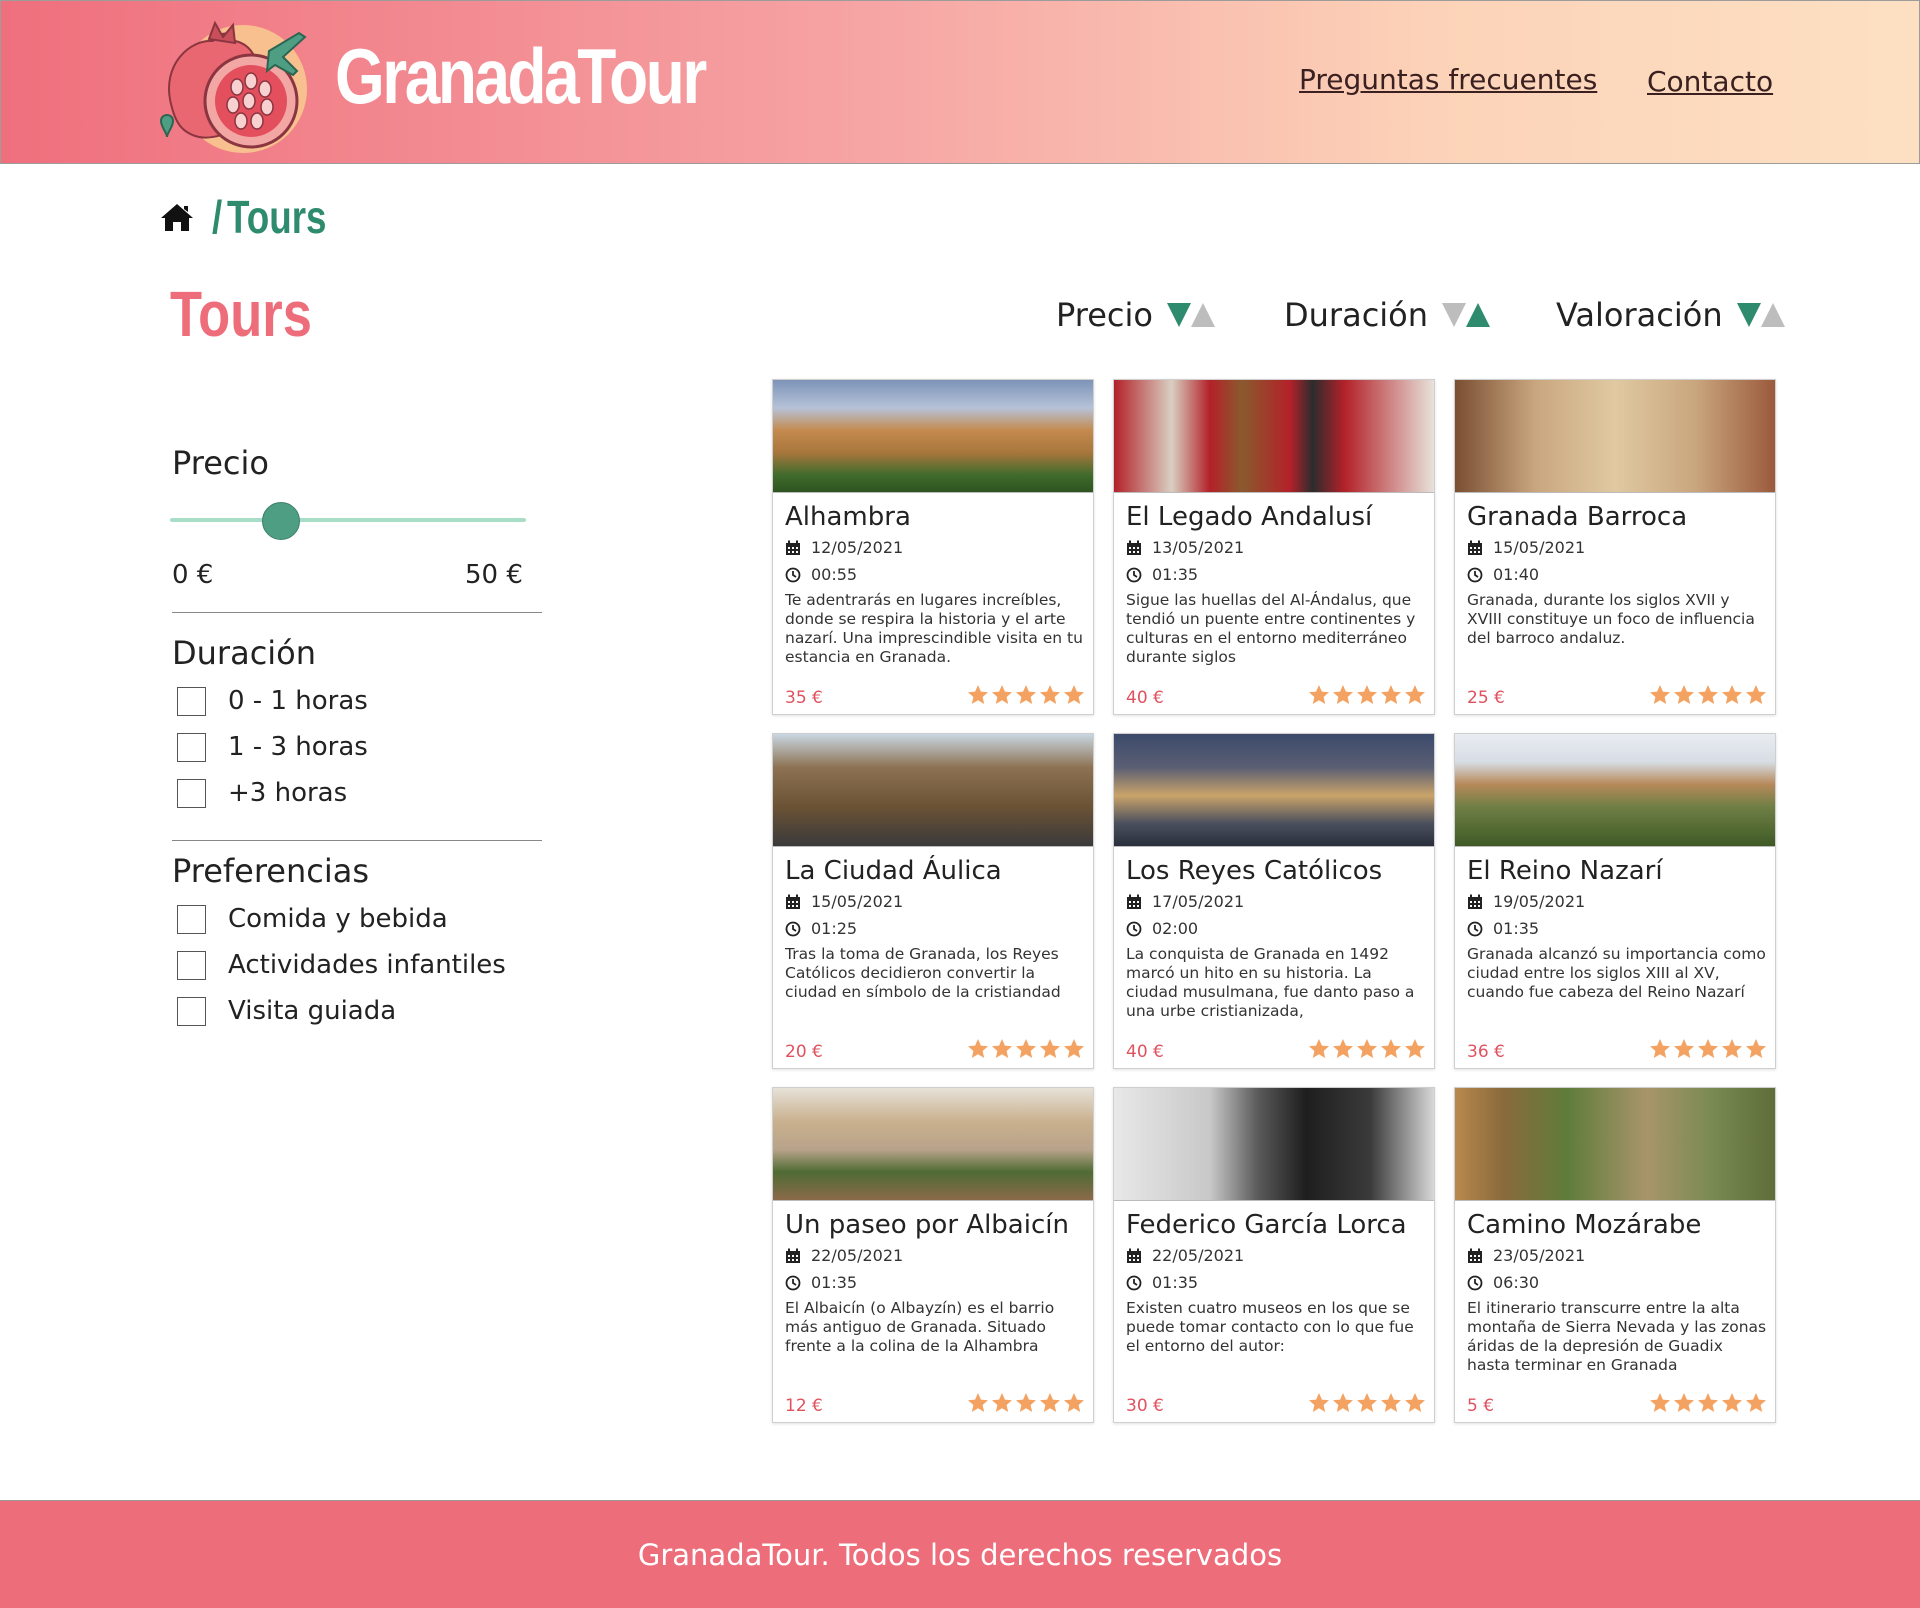 Image resolution: width=1920 pixels, height=1608 pixels. I want to click on preference-guided-tour: Visita guiada, so click(286, 1011).